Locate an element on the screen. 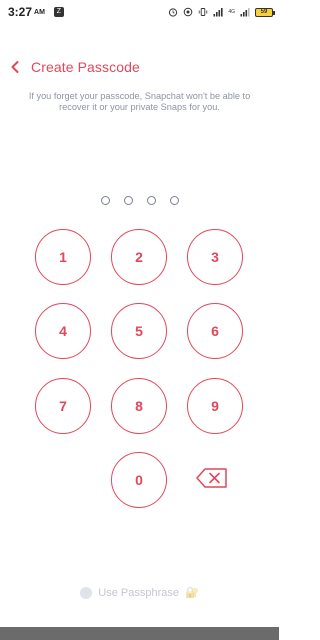  status-icons: 4G 59 is located at coordinates (221, 12).